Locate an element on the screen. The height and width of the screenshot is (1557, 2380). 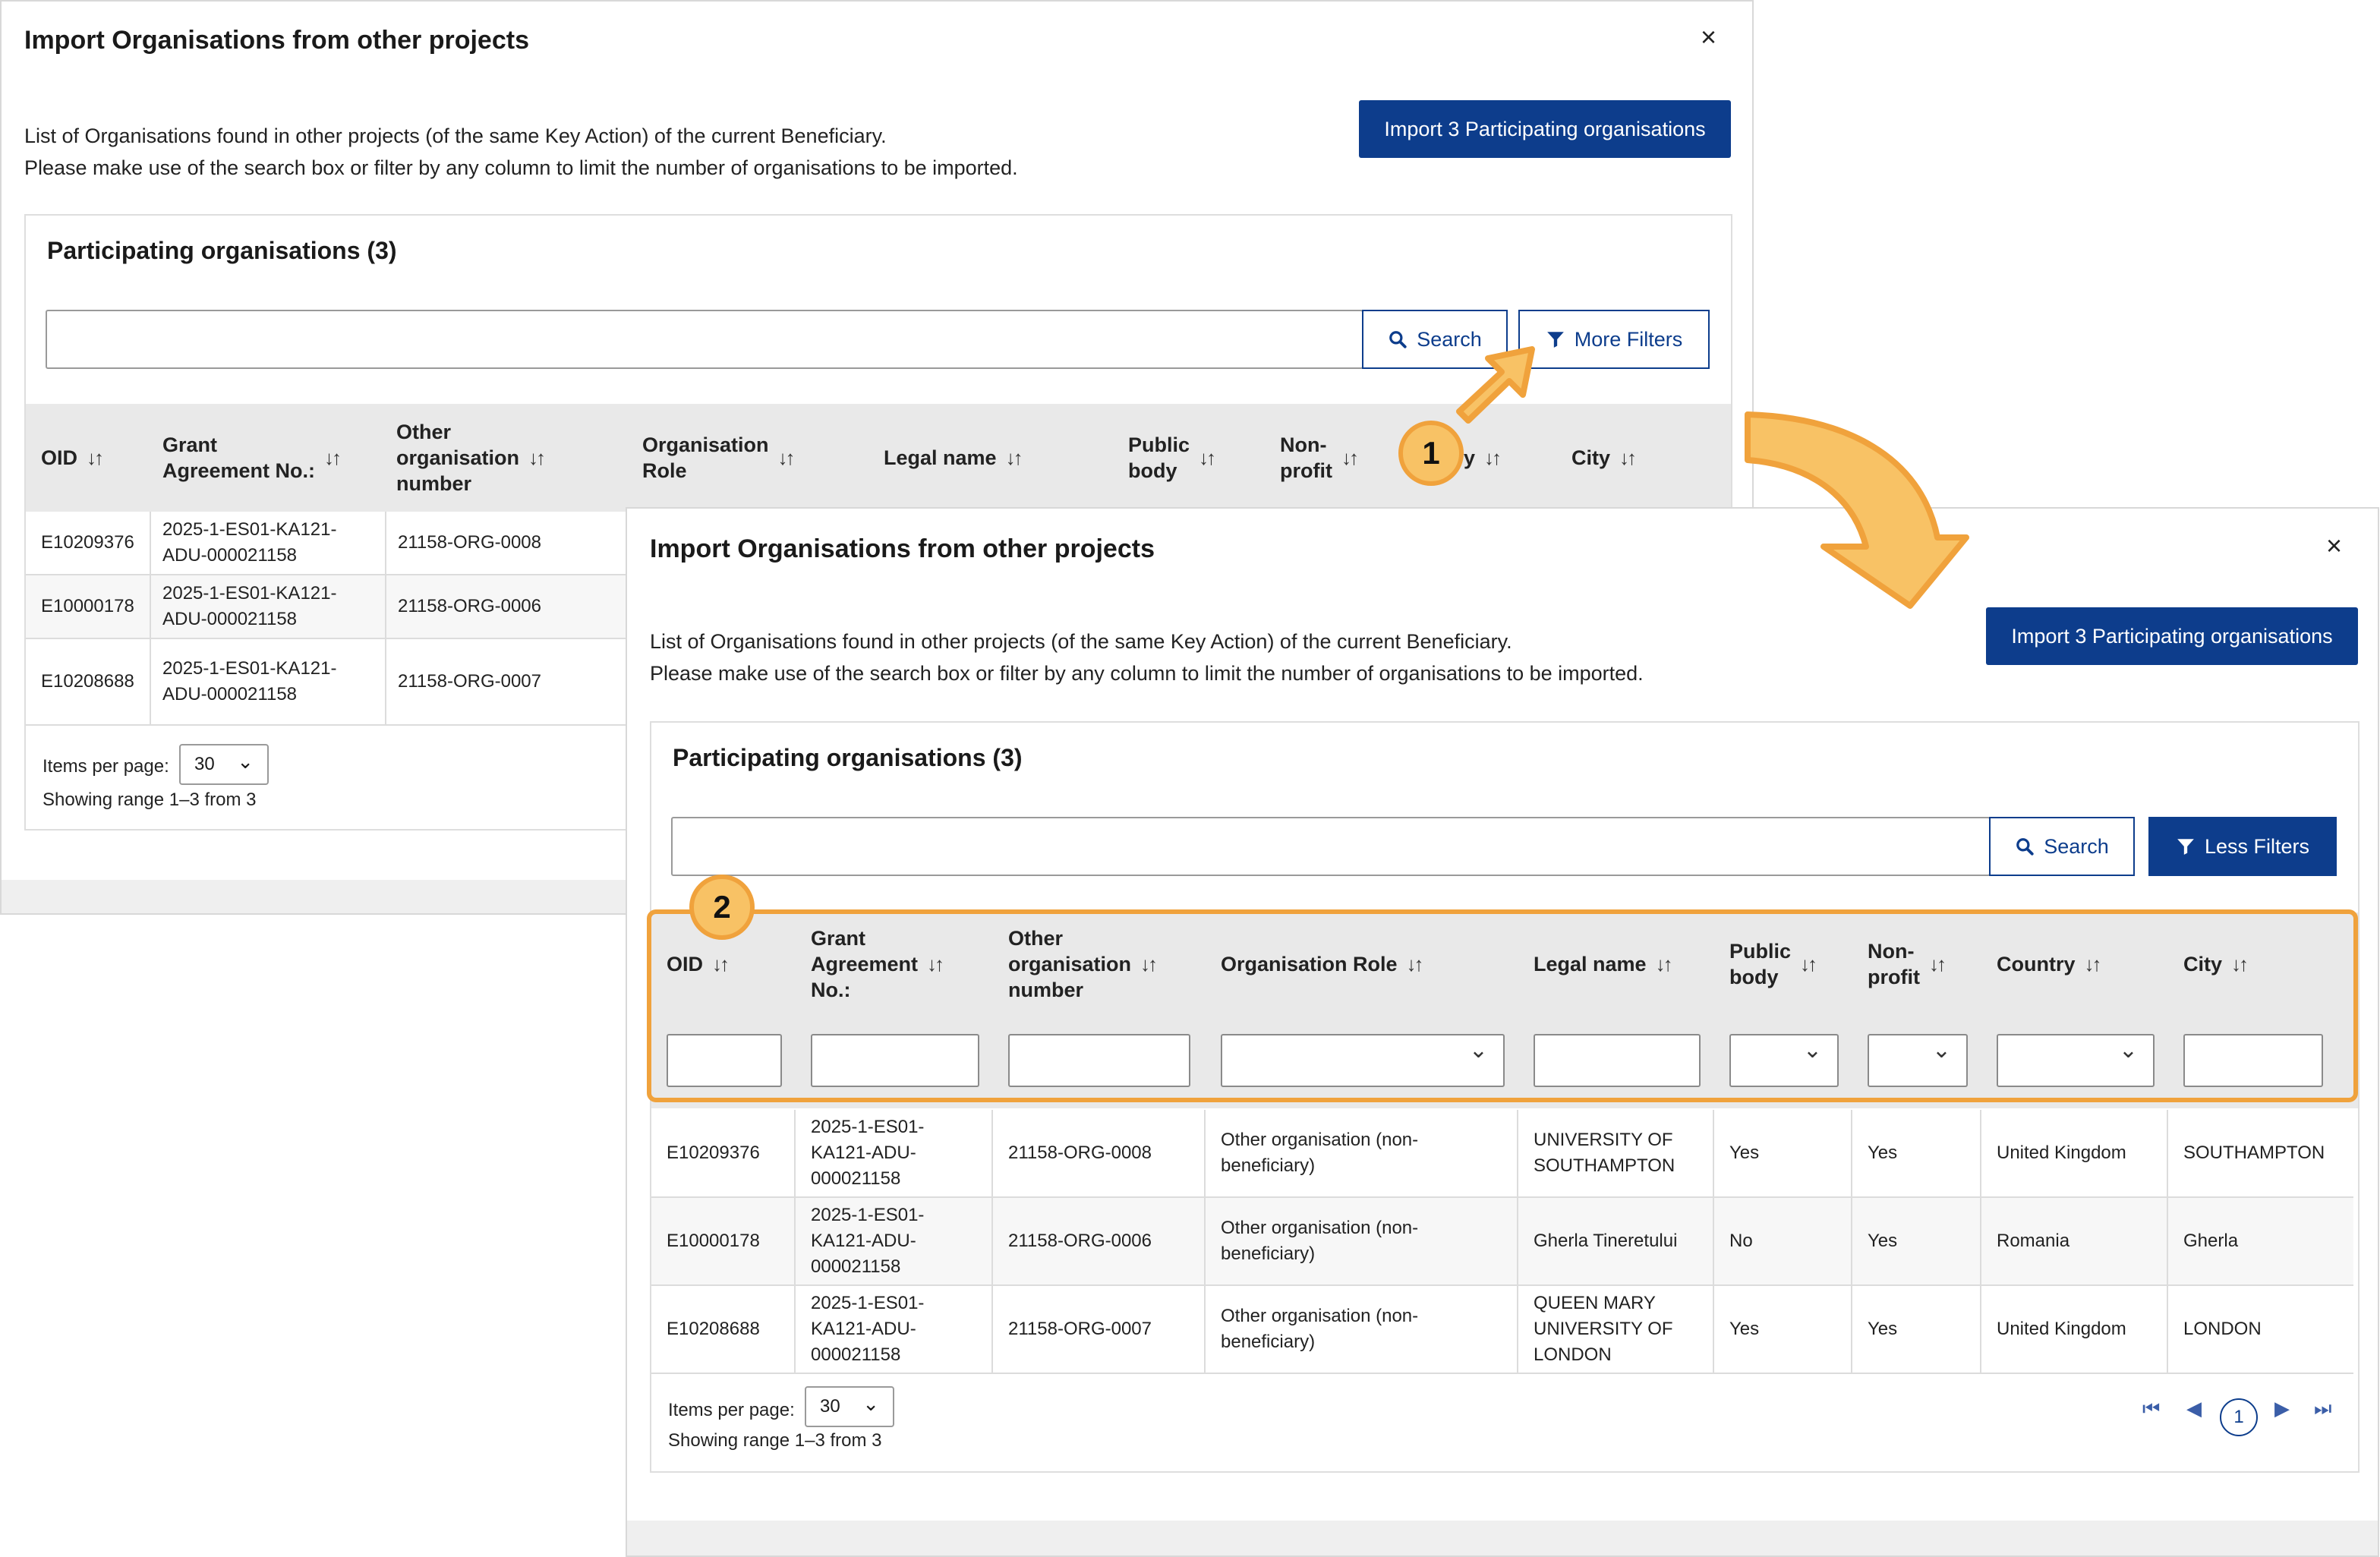
back-dialog-title: Import Organisations from other projects is located at coordinates (276, 40).